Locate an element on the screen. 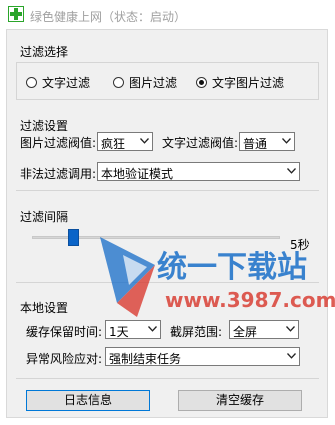  dropdown-value: 普通 is located at coordinates (255, 144).